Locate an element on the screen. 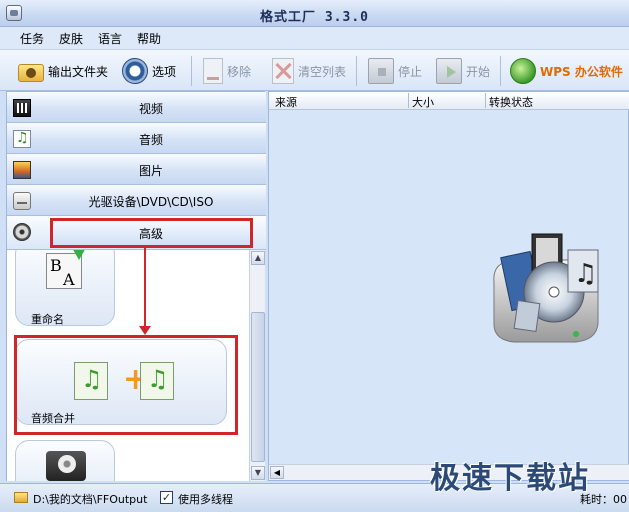 The height and width of the screenshot is (512, 629). mux-tool is located at coordinates (65, 460).